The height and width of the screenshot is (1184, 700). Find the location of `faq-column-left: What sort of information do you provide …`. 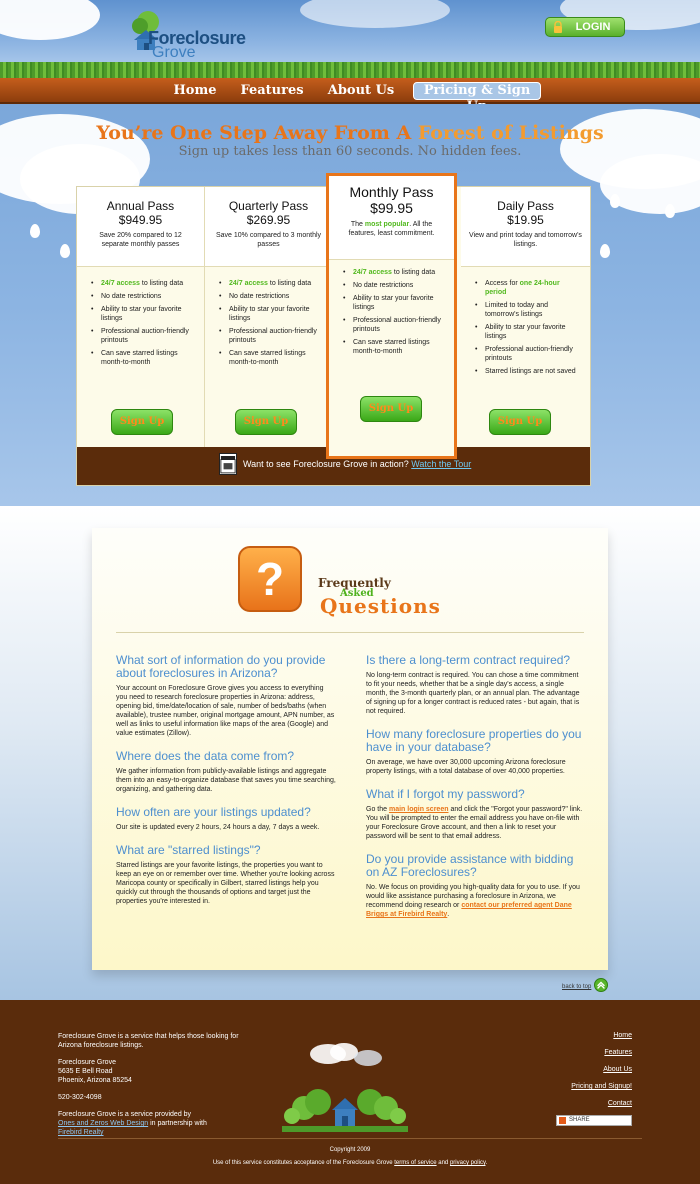

faq-column-left: What sort of information do you provide … is located at coordinates (226, 786).